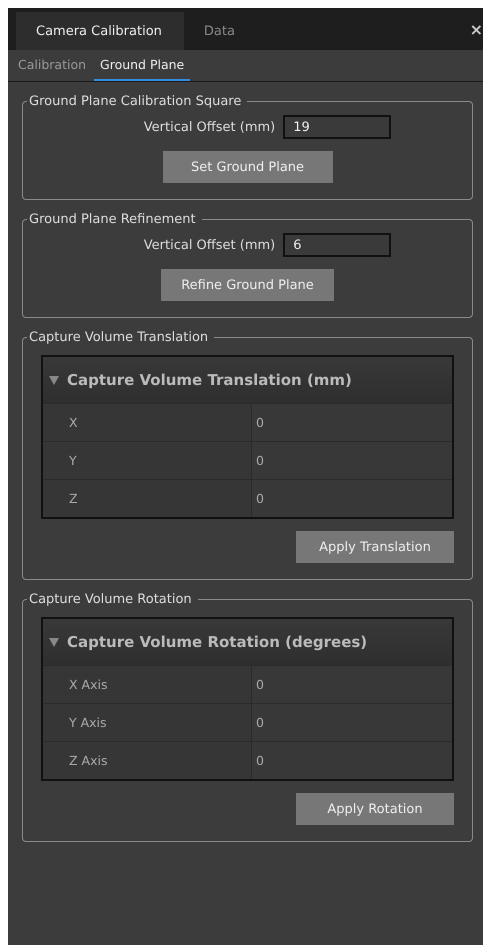 This screenshot has width=483, height=945. What do you see at coordinates (337, 127) in the screenshot?
I see `offset-field: 19` at bounding box center [337, 127].